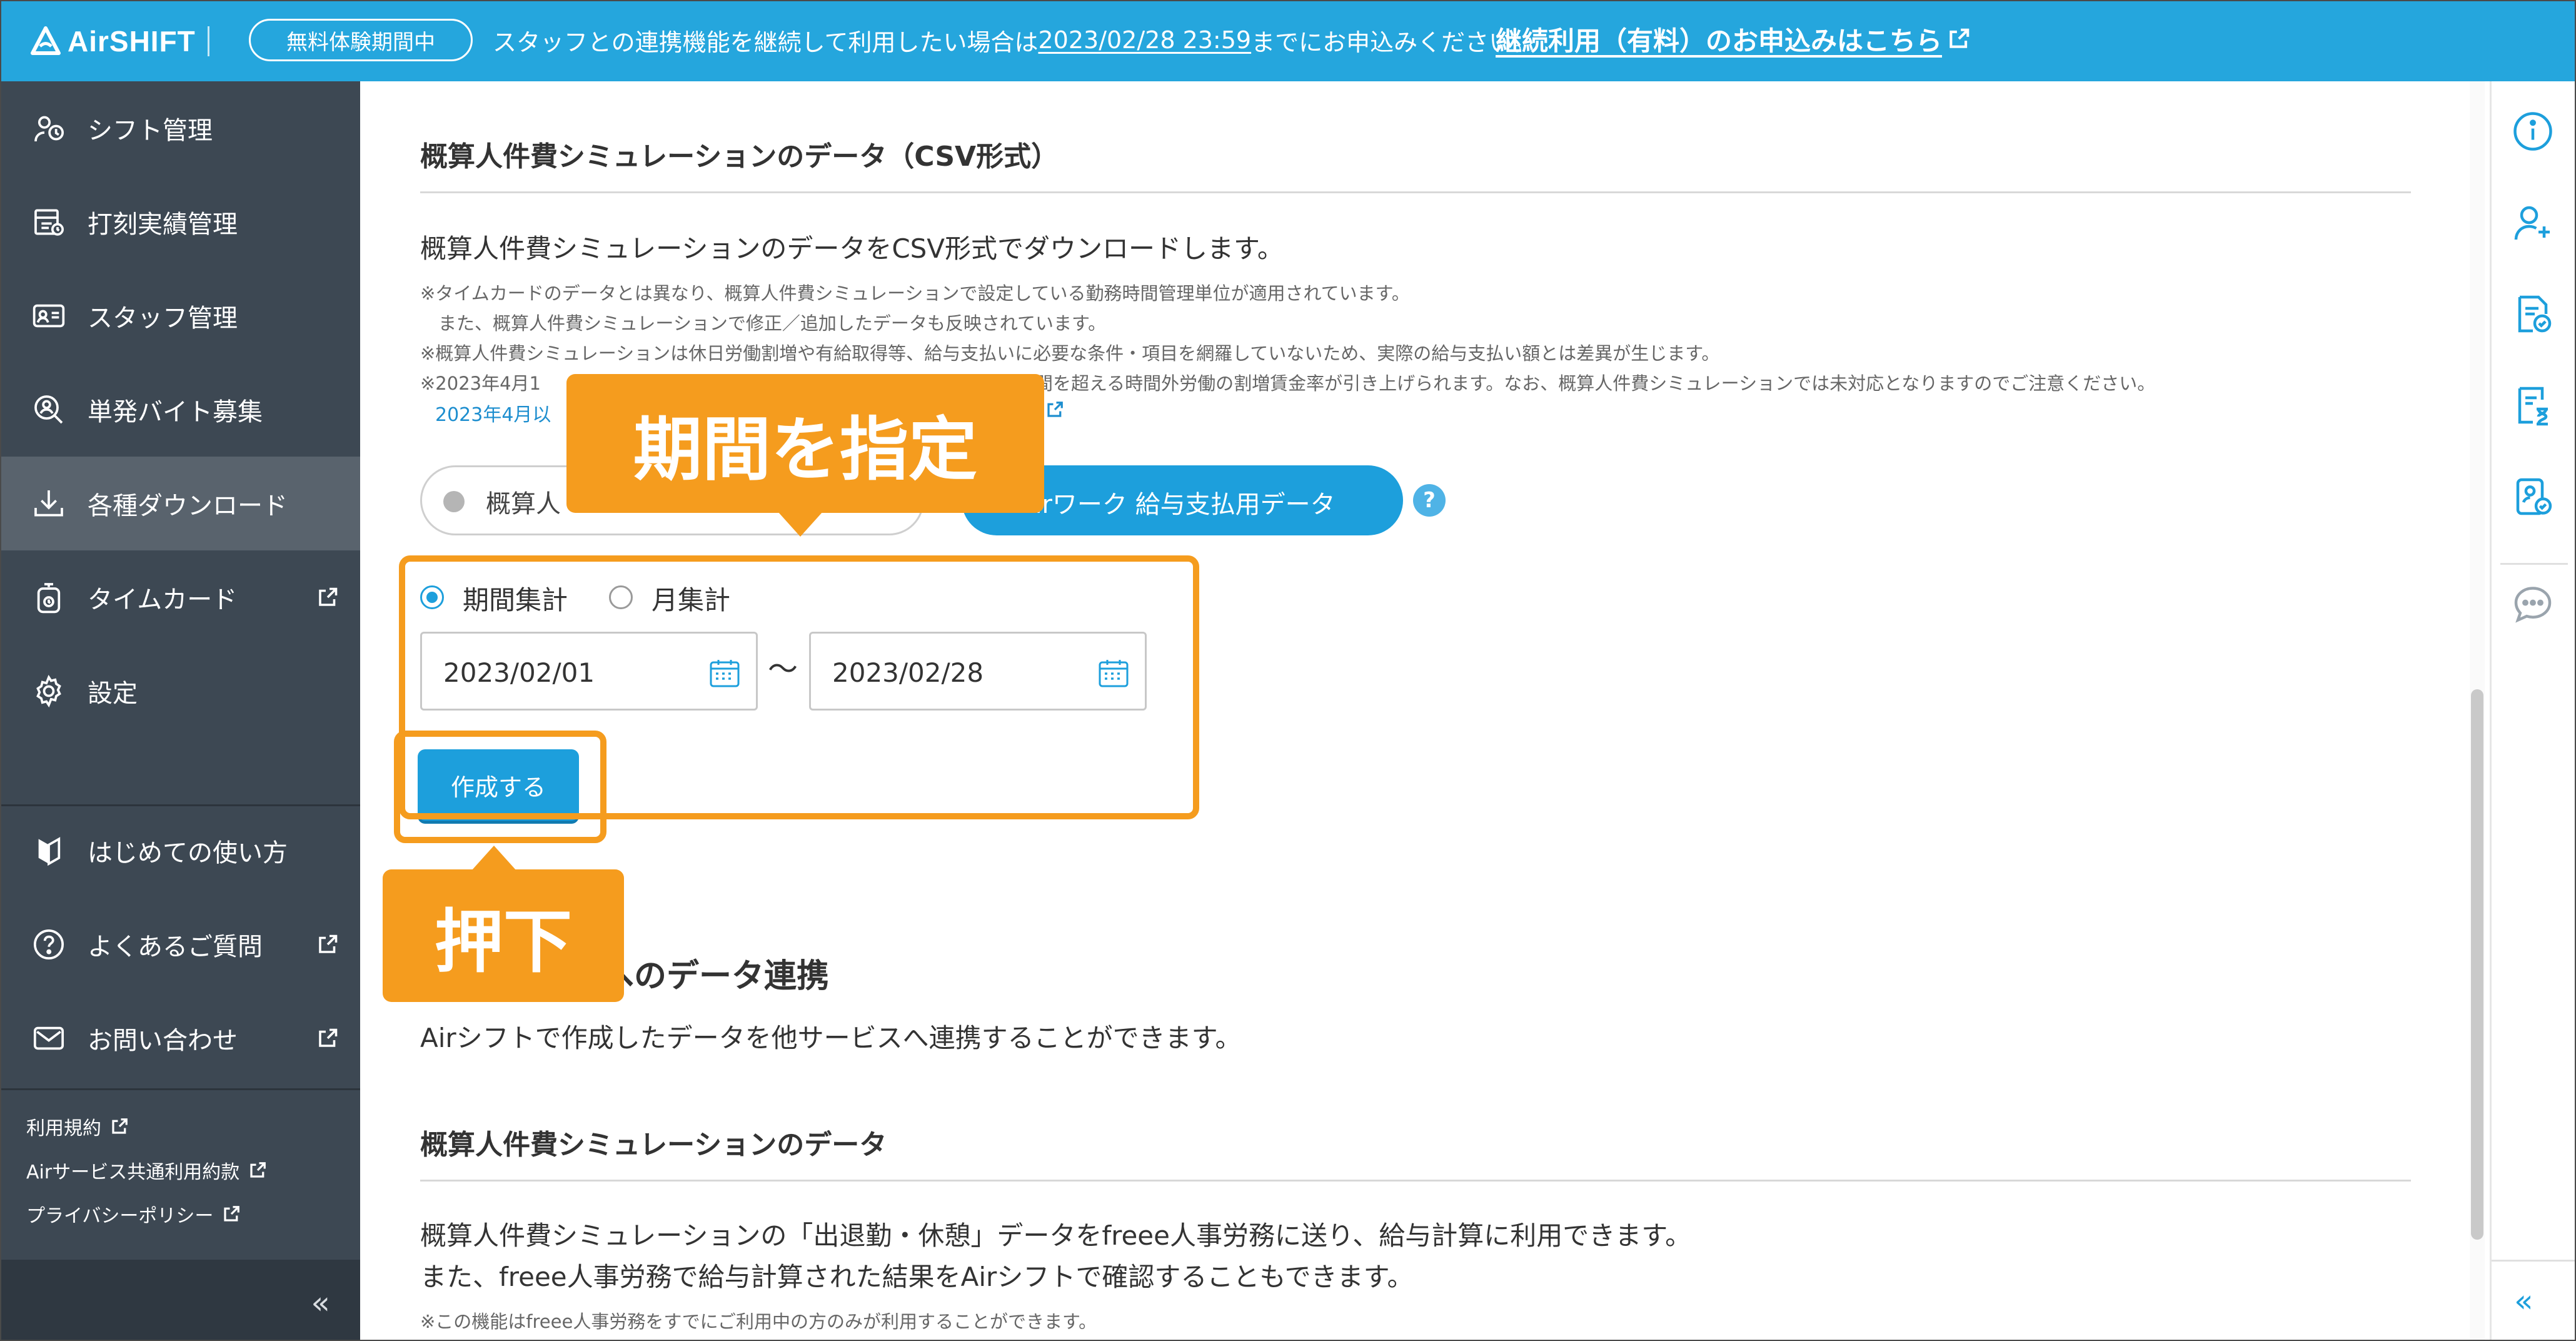 The image size is (2576, 1341). Describe the element at coordinates (150, 130) in the screenshot. I see `sidebar-item-label: シフト管理` at that location.